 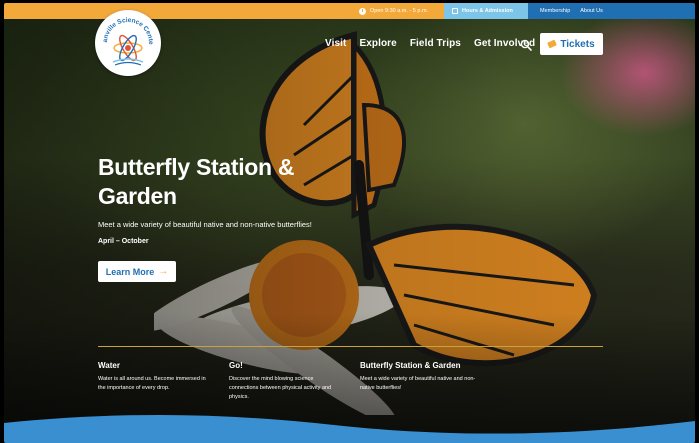 I want to click on site-logo: Danville Science Center, so click(x=128, y=43).